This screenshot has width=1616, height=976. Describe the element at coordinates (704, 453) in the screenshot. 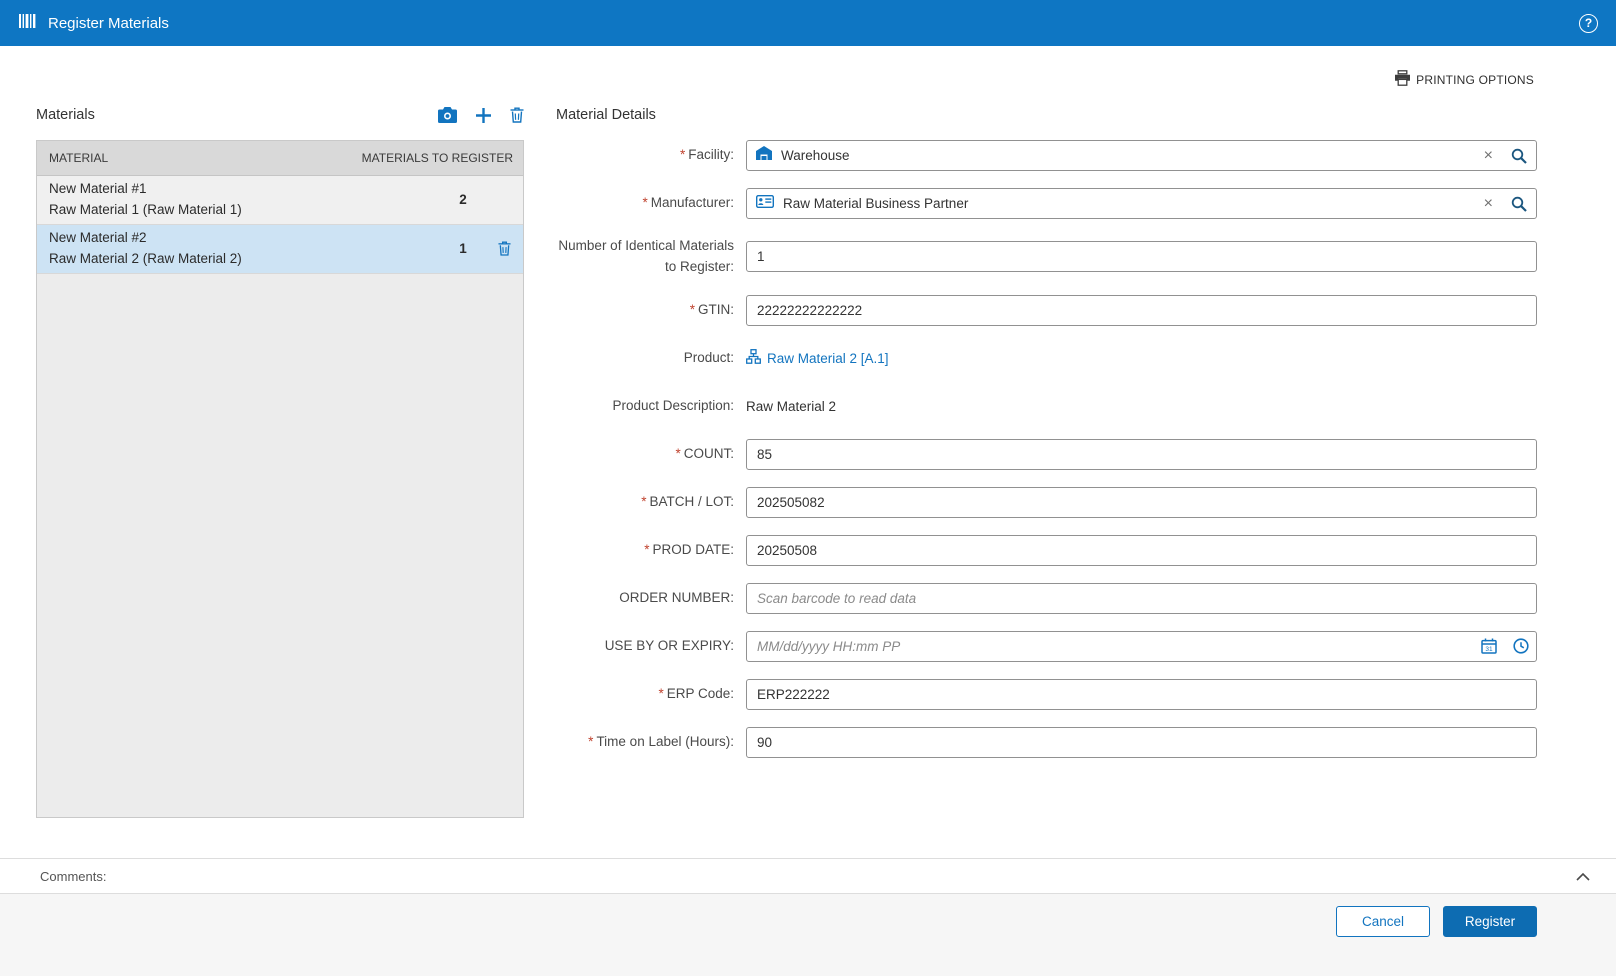

I see `count-label: * COUNT:` at that location.